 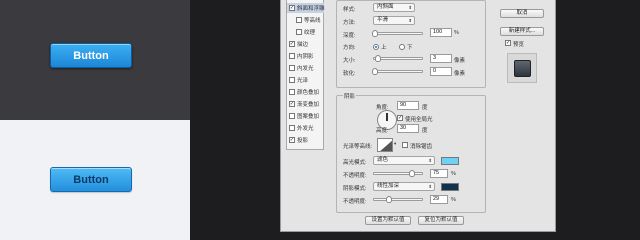 What do you see at coordinates (384, 48) in the screenshot?
I see `direction-up-label: 上` at bounding box center [384, 48].